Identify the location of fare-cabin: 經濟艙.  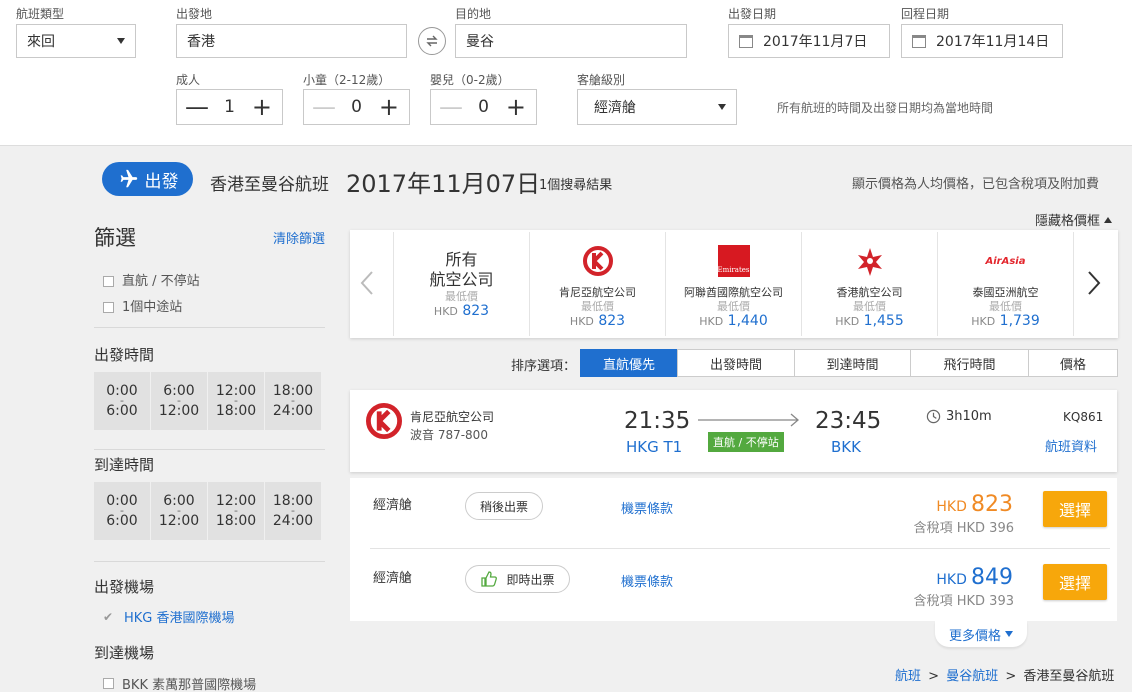
(393, 505).